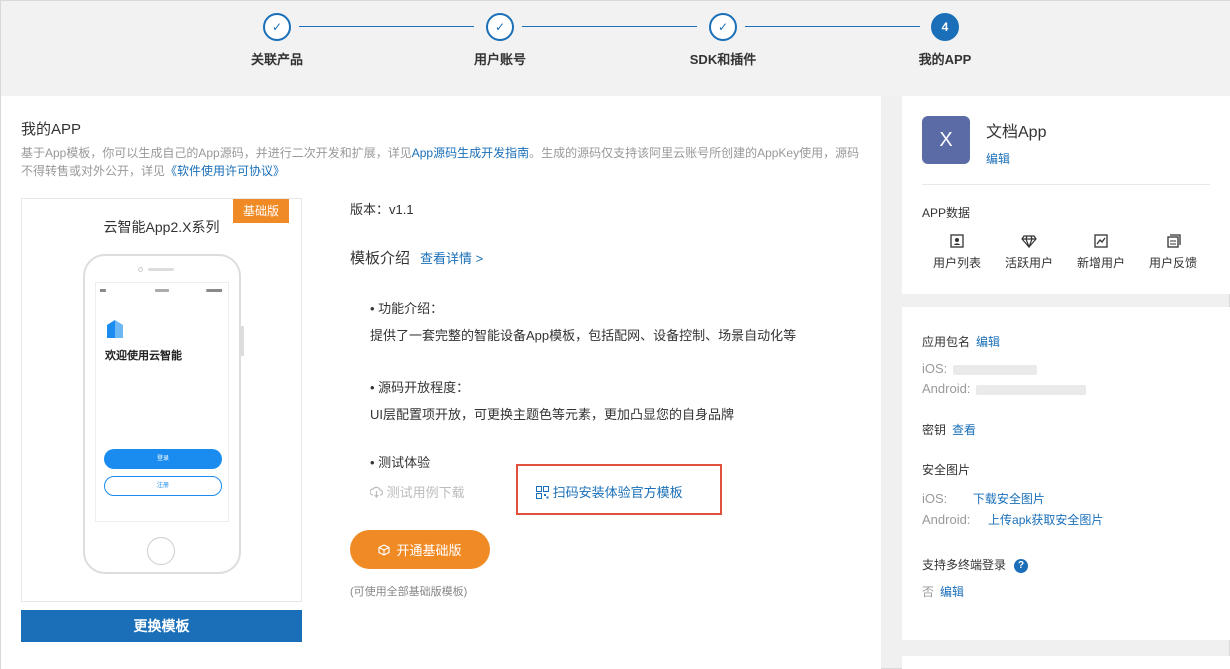 Image resolution: width=1230 pixels, height=669 pixels. I want to click on basic-note: (可使用全部基础版模板), so click(409, 592).